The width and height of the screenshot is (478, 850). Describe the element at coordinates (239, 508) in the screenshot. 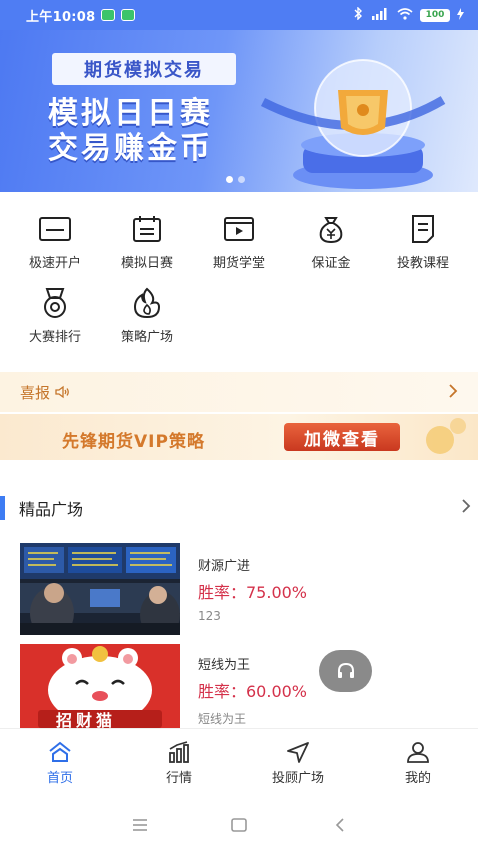

I see `section-header: 精品广场` at that location.